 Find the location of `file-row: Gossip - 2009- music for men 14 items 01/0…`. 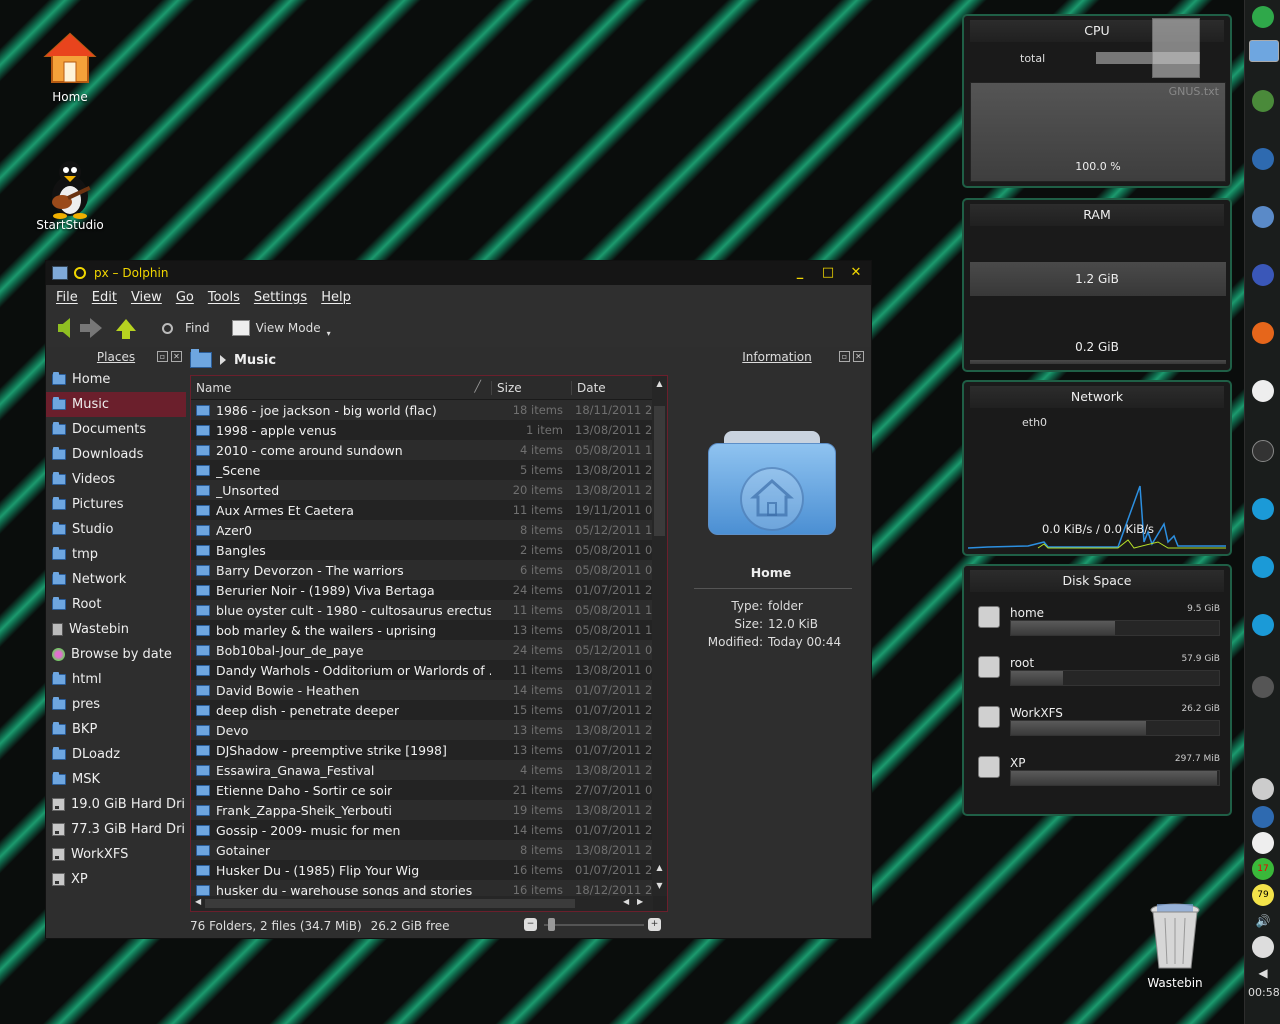

file-row: Gossip - 2009- music for men 14 items 01/0… is located at coordinates (422, 830).